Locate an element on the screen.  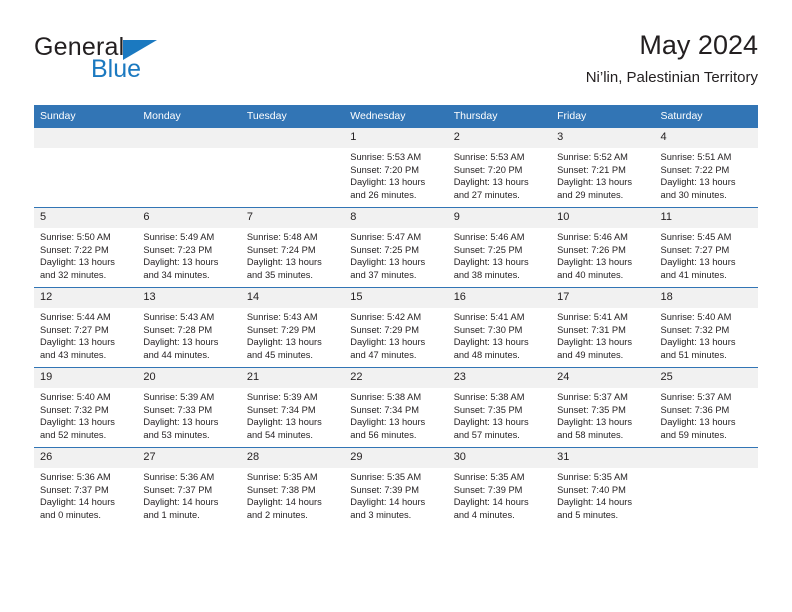
daylight-text-line2: and 37 minutes. is located at coordinates (383, 274).